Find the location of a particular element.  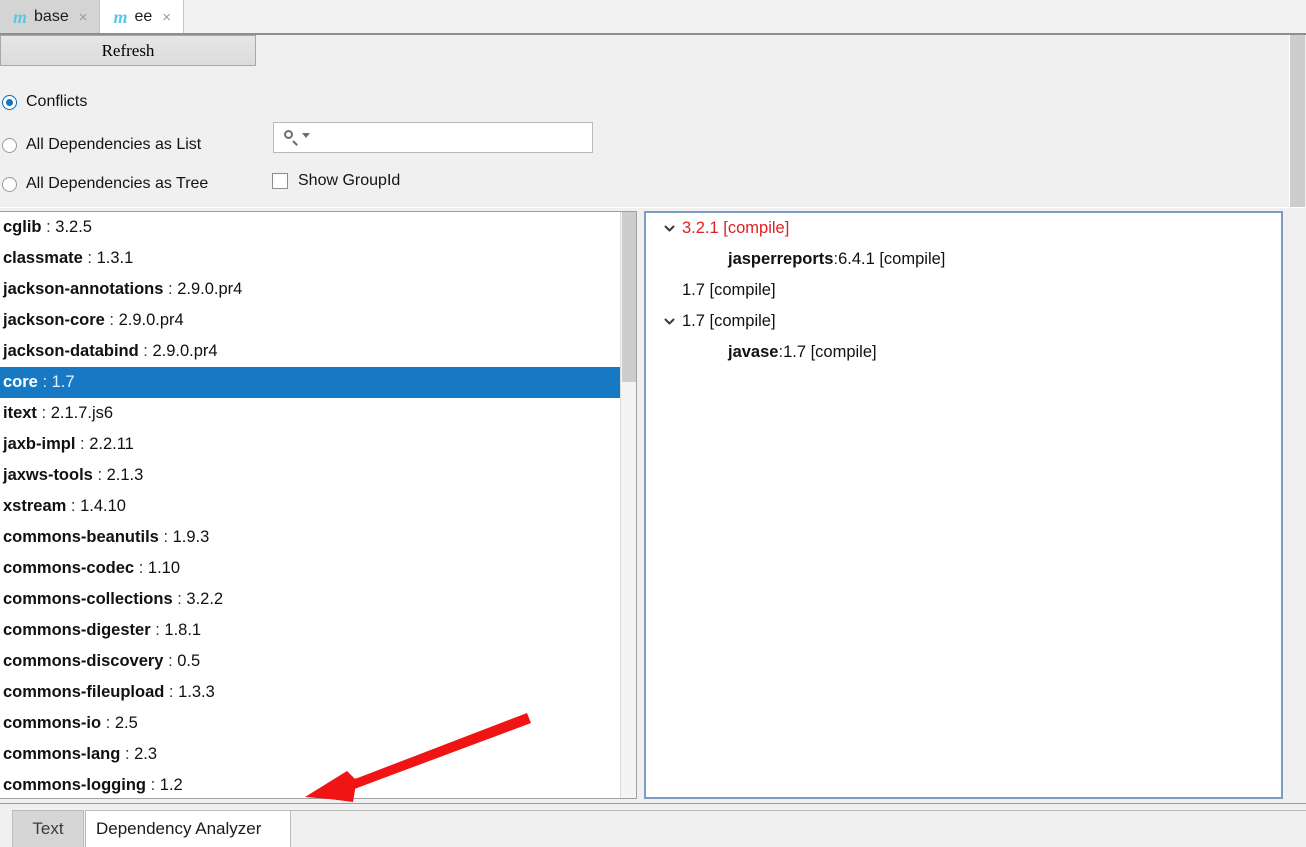

editor-tab-ee: m ee × is located at coordinates (142, 17).